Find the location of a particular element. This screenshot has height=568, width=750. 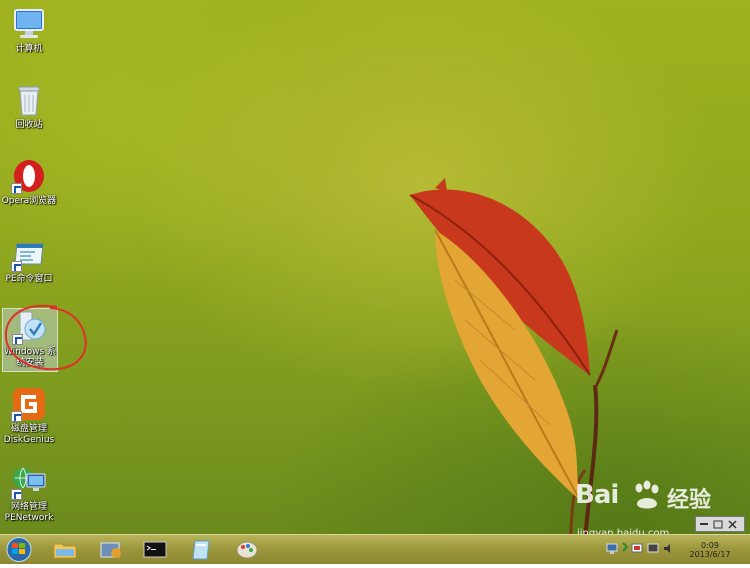

desktop-icon-pe-command: PE命令窗口 is located at coordinates (29, 260).